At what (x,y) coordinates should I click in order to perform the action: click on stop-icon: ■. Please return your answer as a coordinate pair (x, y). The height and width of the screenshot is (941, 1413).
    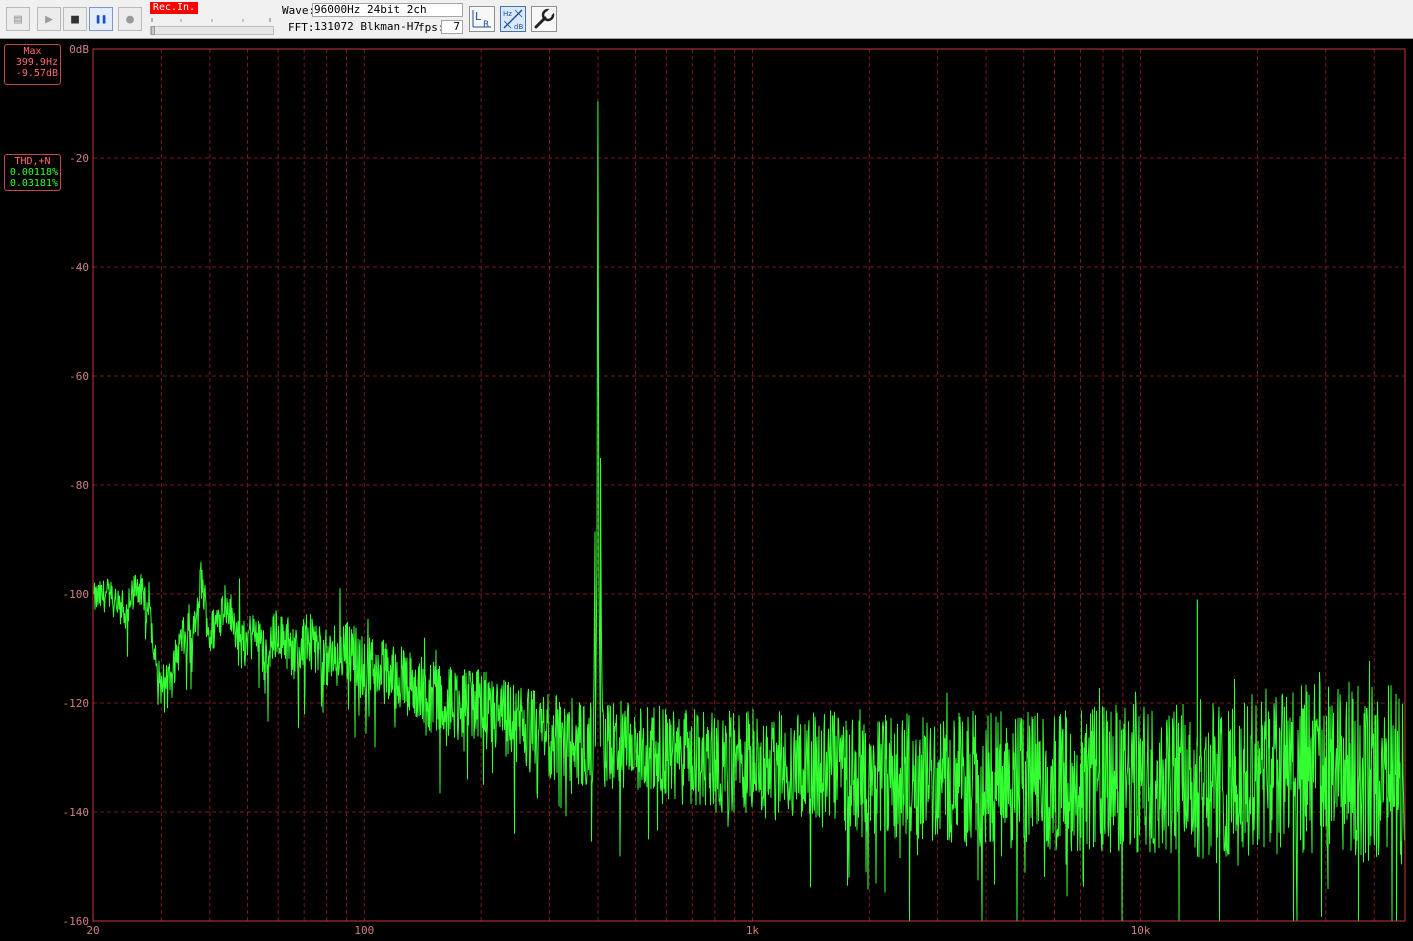
    Looking at the image, I should click on (75, 19).